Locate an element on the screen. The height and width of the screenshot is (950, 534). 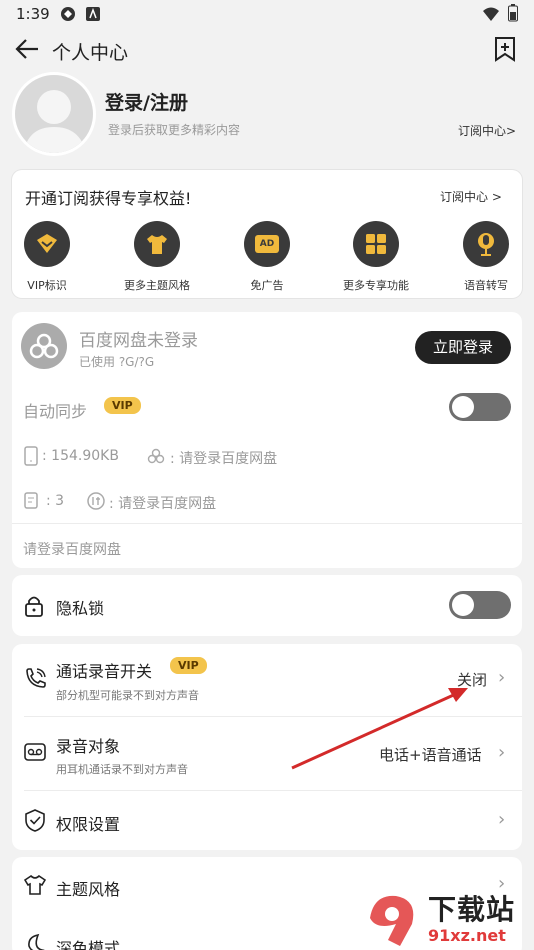
watermark-brand: 下载站 is located at coordinates (472, 909).